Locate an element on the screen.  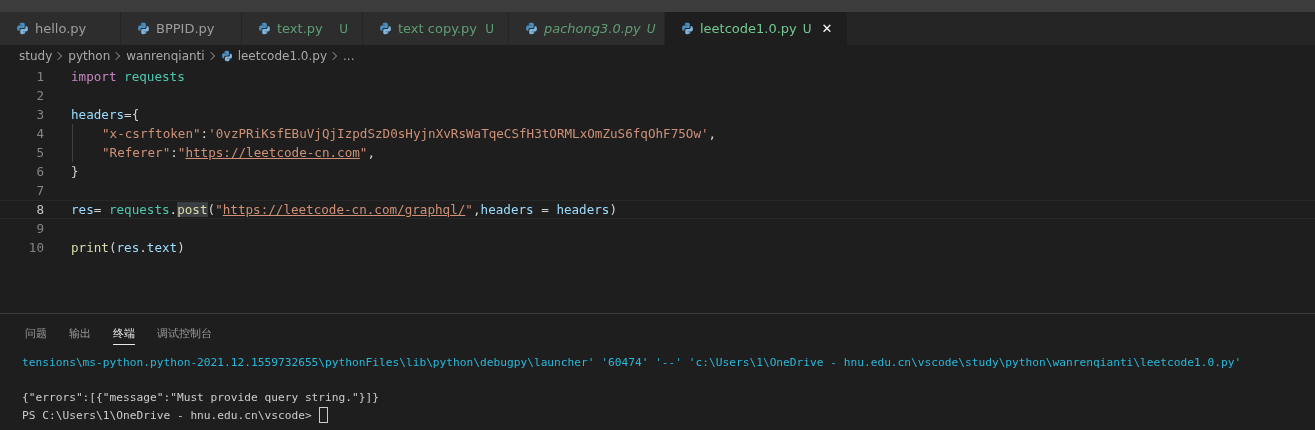
line-number: 5 is located at coordinates (39, 152).